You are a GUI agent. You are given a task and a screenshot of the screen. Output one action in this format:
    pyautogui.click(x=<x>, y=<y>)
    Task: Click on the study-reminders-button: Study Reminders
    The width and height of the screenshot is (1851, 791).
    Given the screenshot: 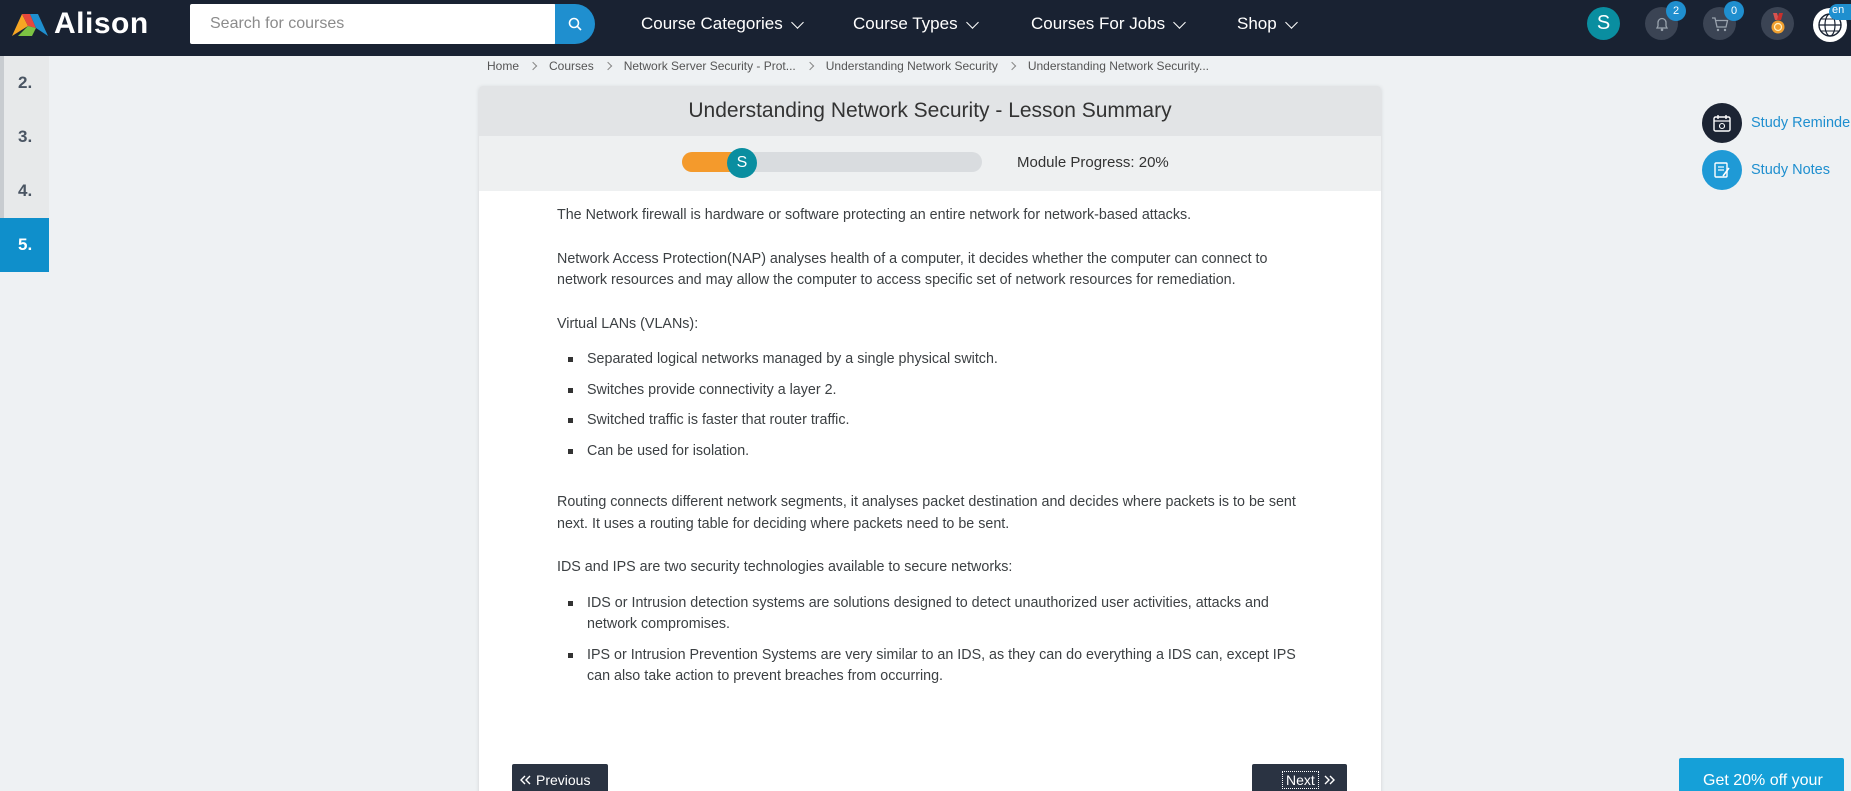 What is the action you would take?
    pyautogui.click(x=1776, y=123)
    